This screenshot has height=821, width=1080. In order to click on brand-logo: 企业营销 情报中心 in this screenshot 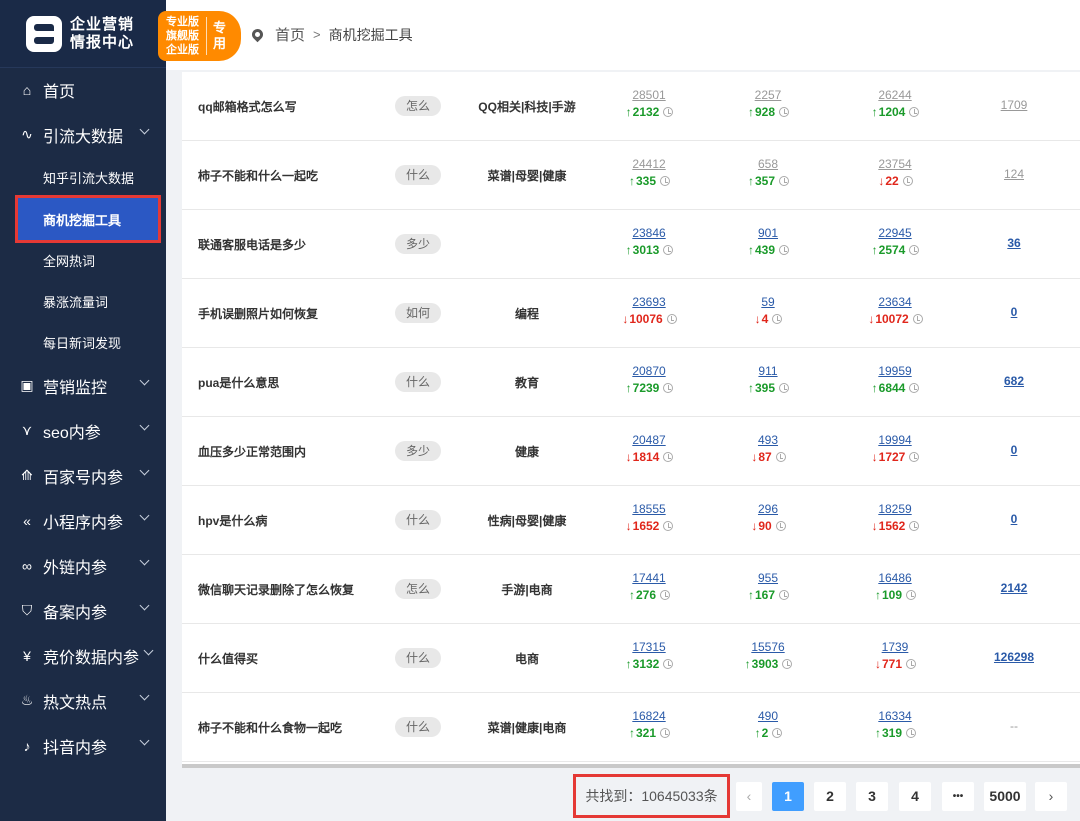, I will do `click(83, 34)`.